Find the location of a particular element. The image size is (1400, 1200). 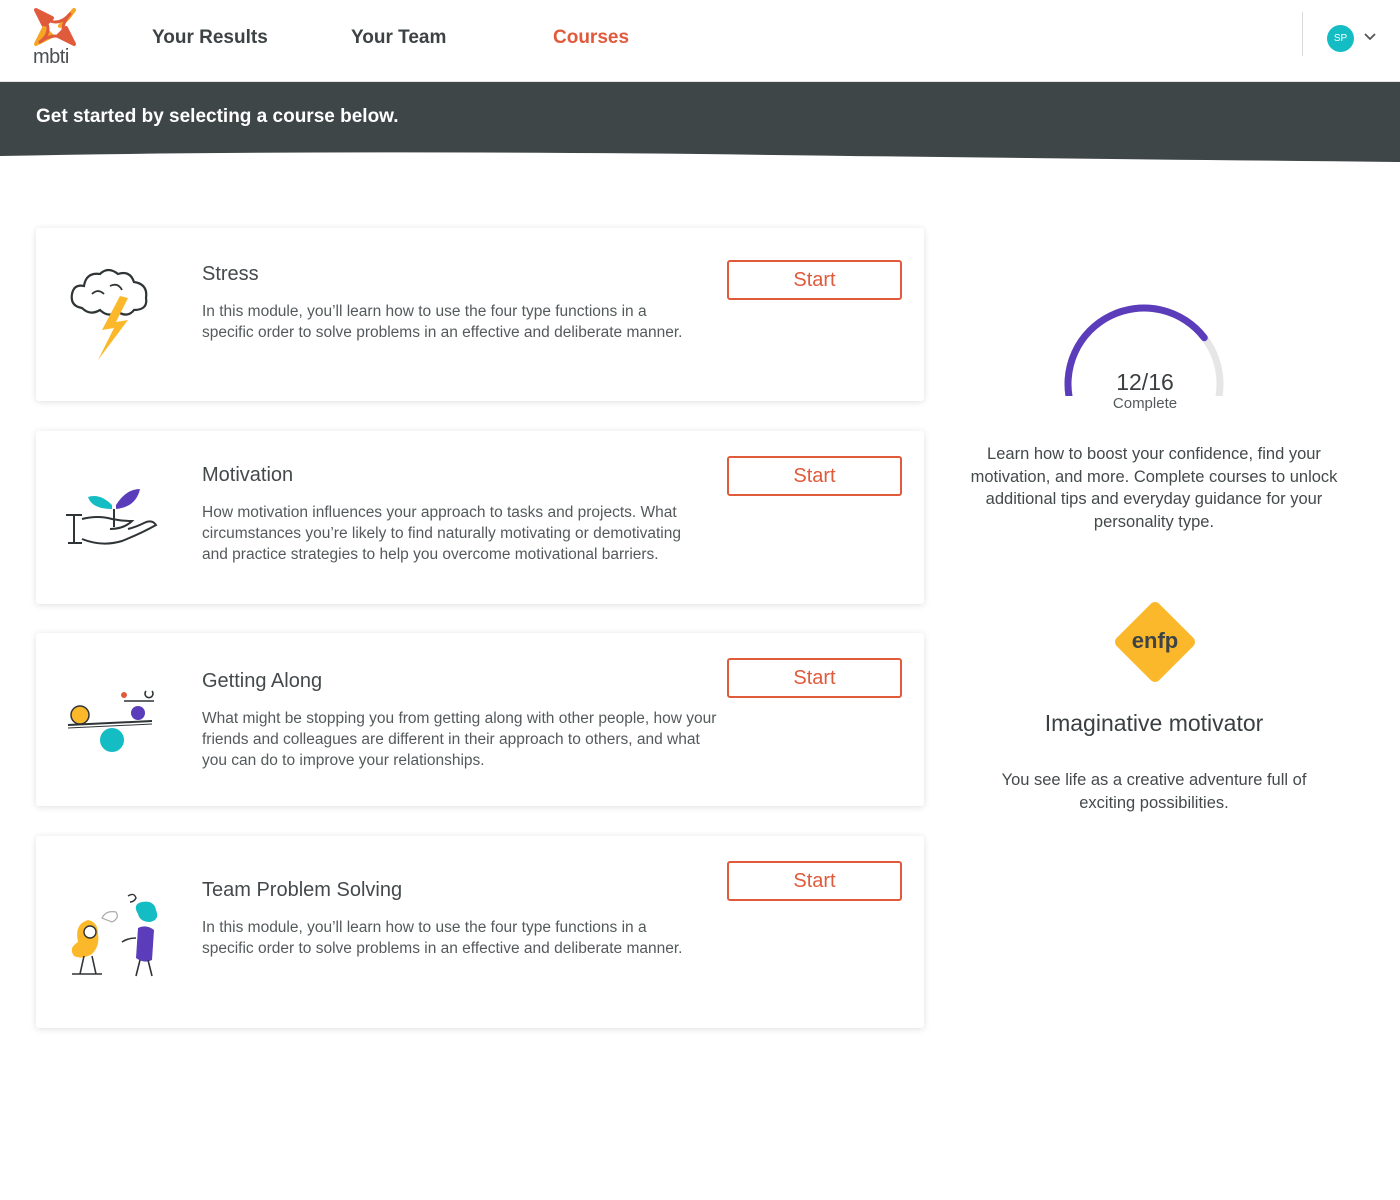

chevron-down-icon is located at coordinates (1370, 37).